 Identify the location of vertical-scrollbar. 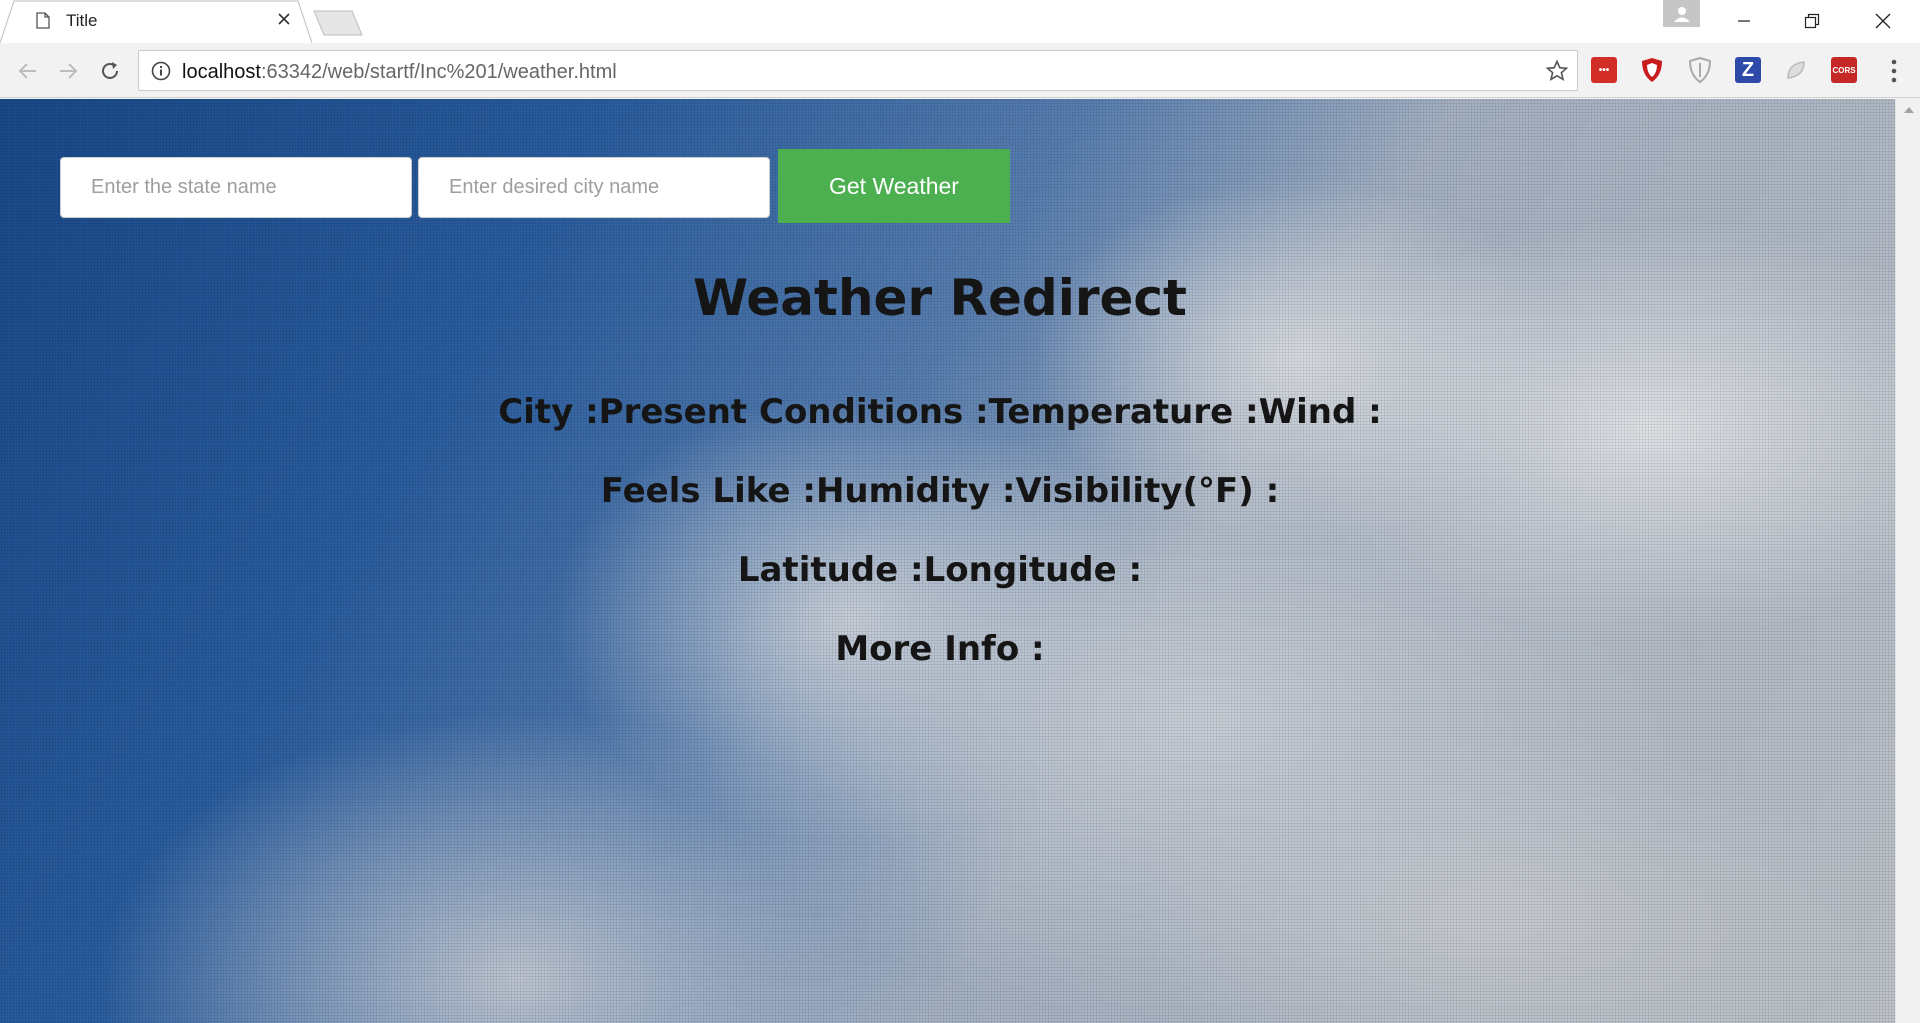
(1907, 561).